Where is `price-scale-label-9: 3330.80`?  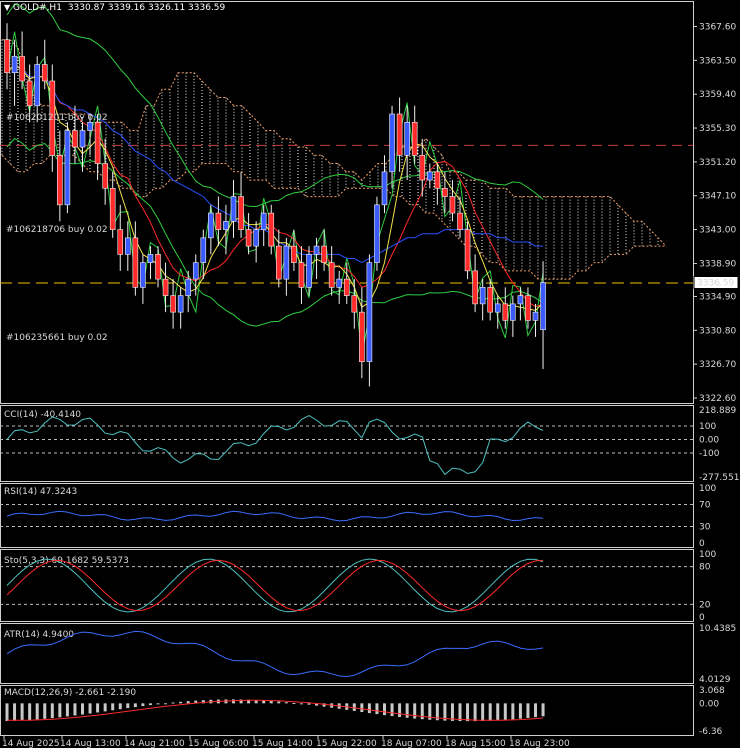
price-scale-label-9: 3330.80 is located at coordinates (717, 331).